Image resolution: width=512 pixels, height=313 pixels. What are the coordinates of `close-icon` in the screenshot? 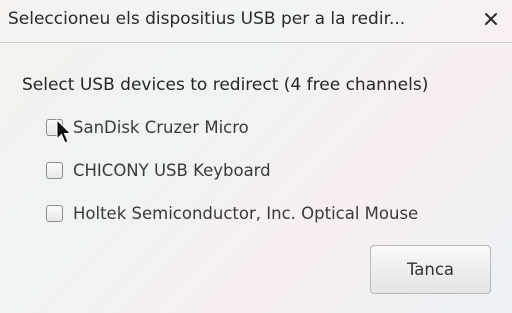 It's located at (491, 19).